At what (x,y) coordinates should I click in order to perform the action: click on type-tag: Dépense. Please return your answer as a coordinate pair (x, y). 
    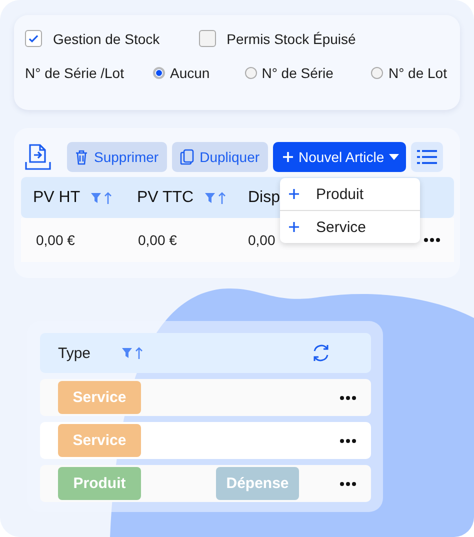
    Looking at the image, I should click on (257, 483).